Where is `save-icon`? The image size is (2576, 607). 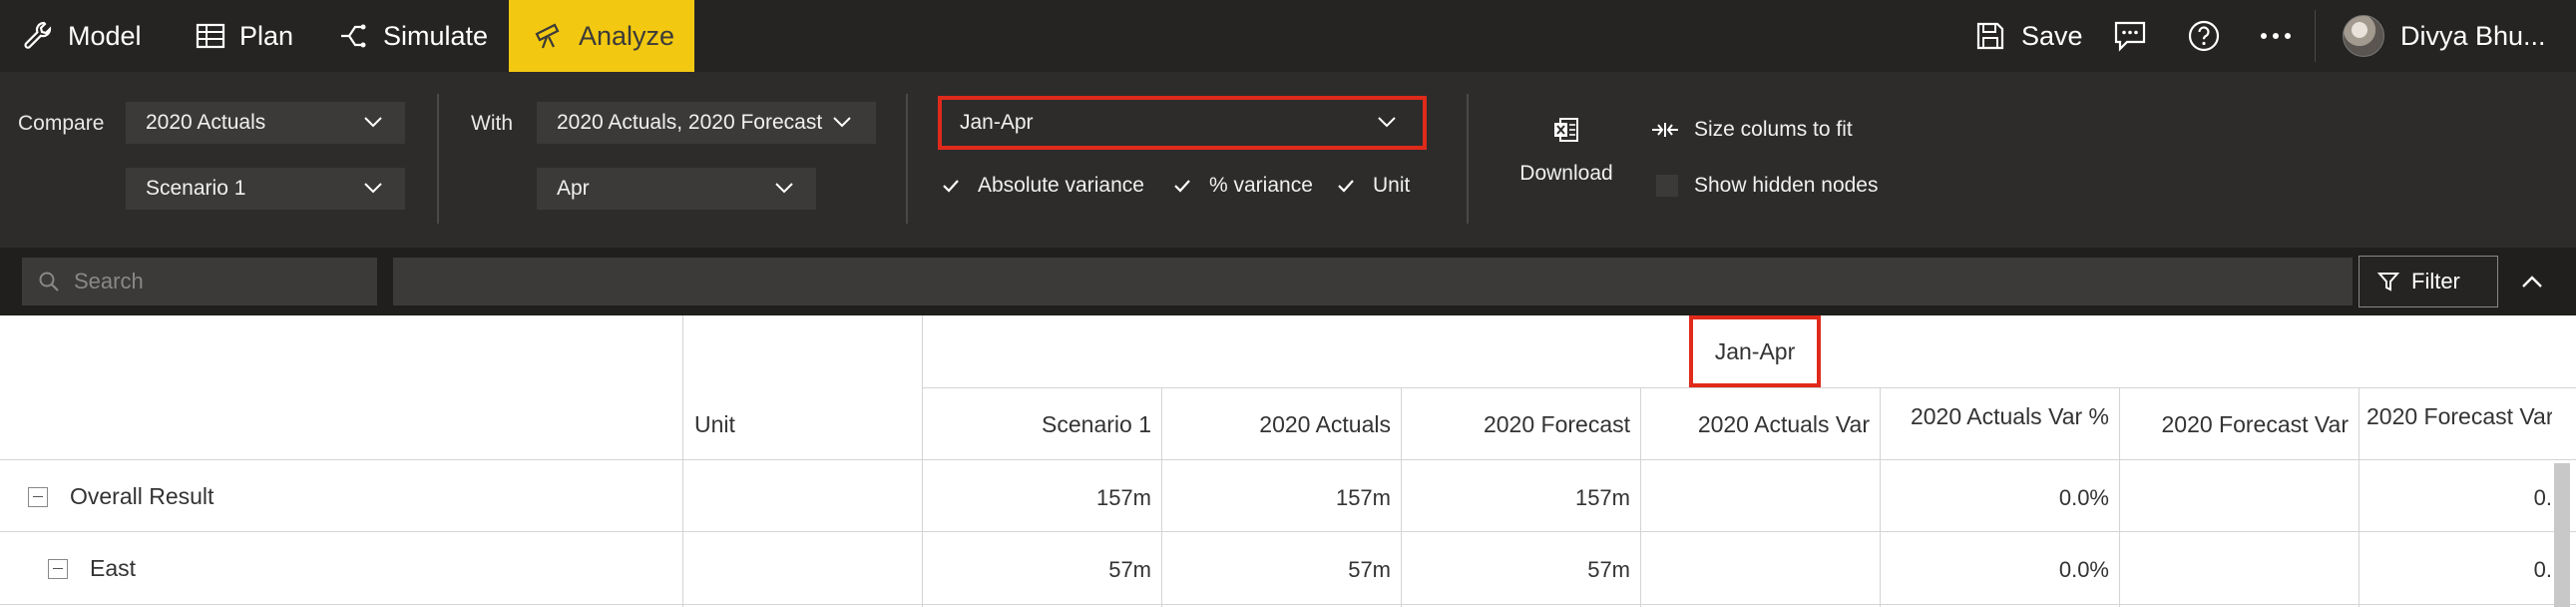 save-icon is located at coordinates (1990, 36).